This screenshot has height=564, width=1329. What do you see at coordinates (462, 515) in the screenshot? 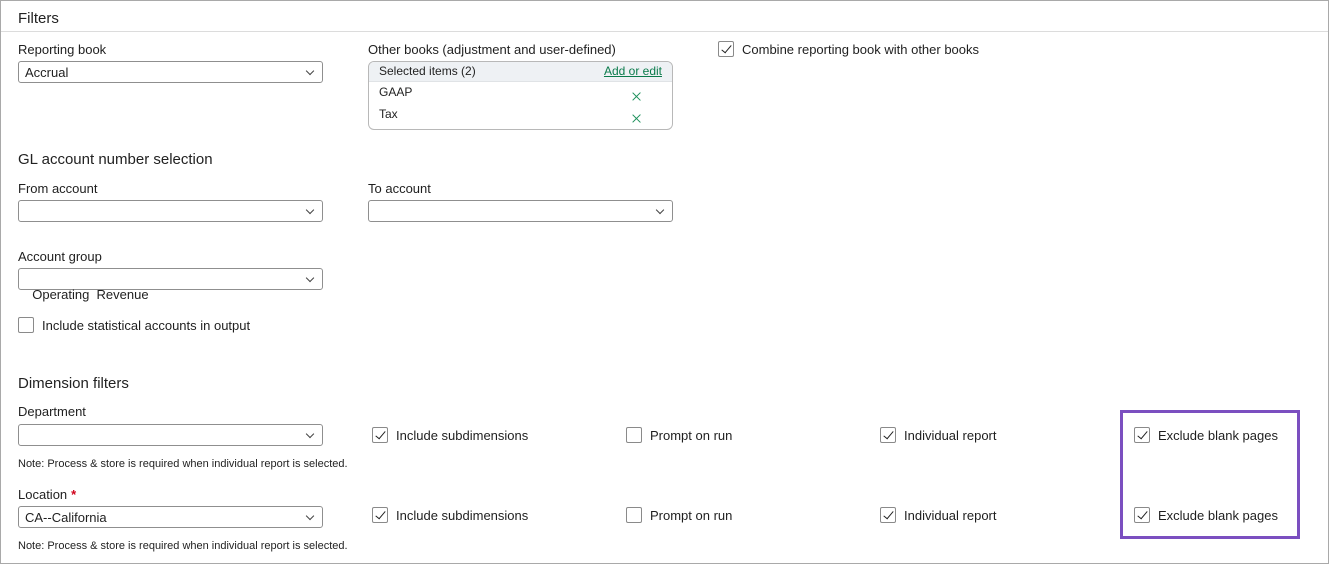
I see `location-include-subdimensions-label: Include subdimensions` at bounding box center [462, 515].